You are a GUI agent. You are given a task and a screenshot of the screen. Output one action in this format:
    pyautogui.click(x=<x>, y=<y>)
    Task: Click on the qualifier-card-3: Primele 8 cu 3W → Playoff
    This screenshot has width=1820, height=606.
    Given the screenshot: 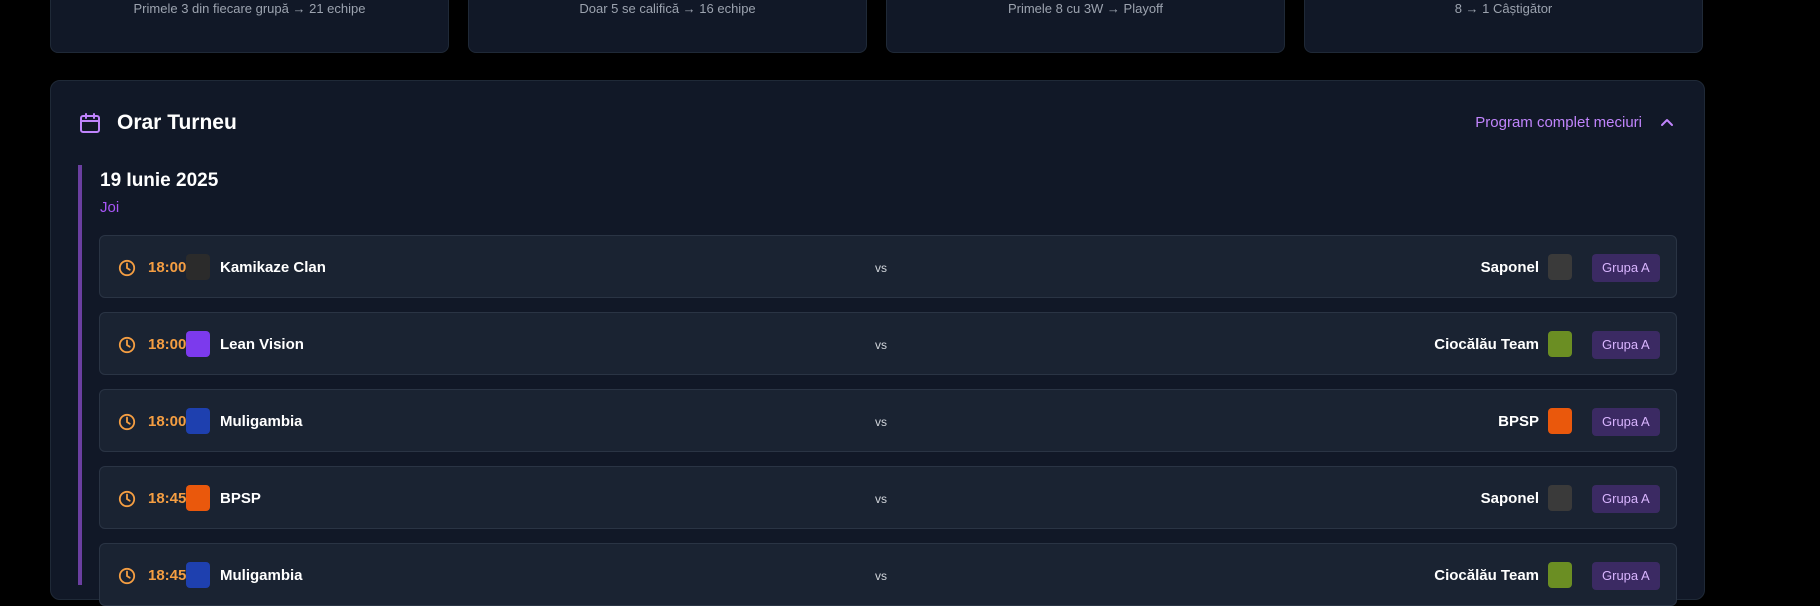 What is the action you would take?
    pyautogui.click(x=1085, y=26)
    